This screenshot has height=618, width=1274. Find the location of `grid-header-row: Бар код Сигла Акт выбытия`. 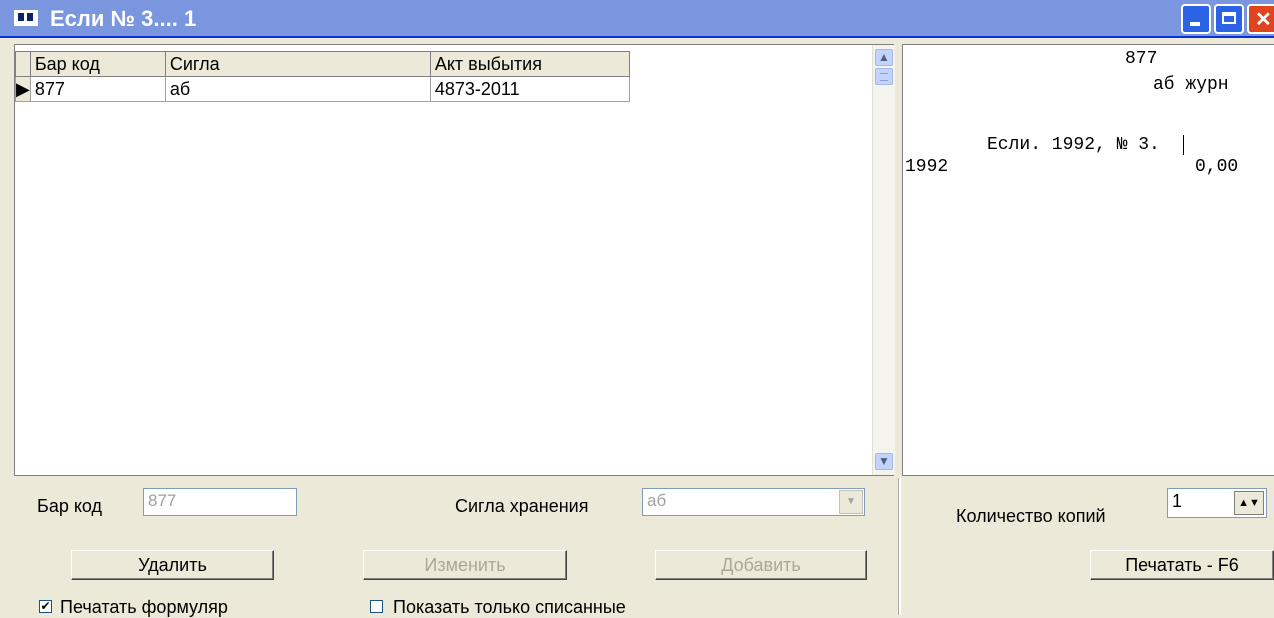

grid-header-row: Бар код Сигла Акт выбытия is located at coordinates (322, 64).